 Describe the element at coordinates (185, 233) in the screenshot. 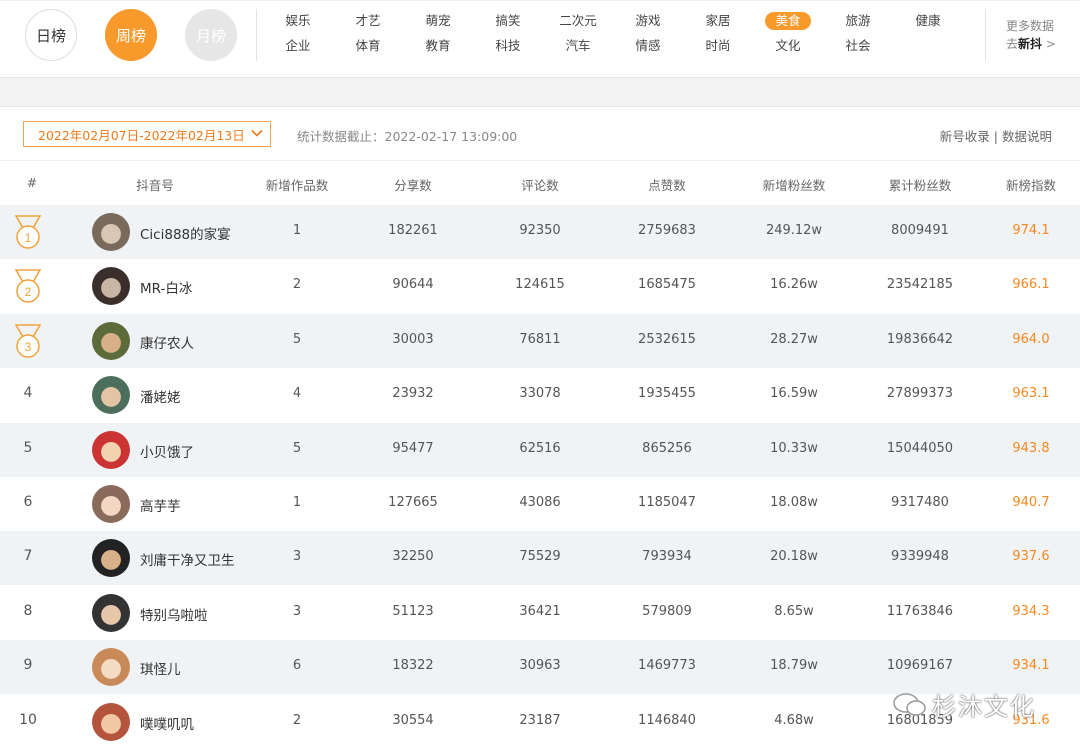

I see `account-name: Cici888的家宴` at that location.